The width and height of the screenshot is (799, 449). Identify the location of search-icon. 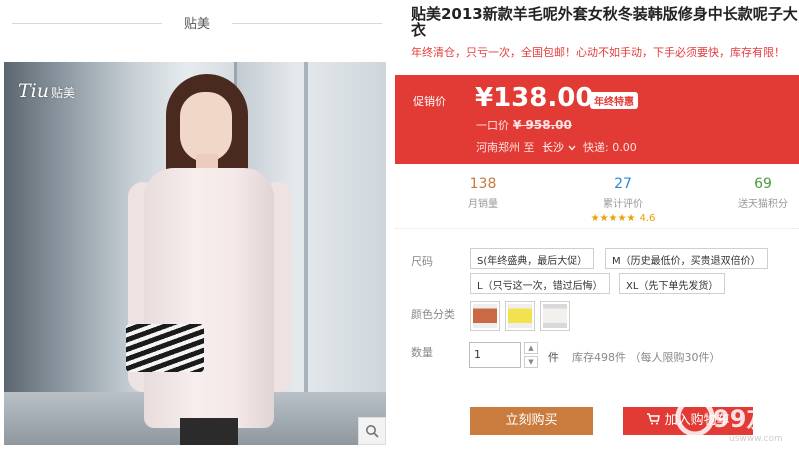
(372, 431).